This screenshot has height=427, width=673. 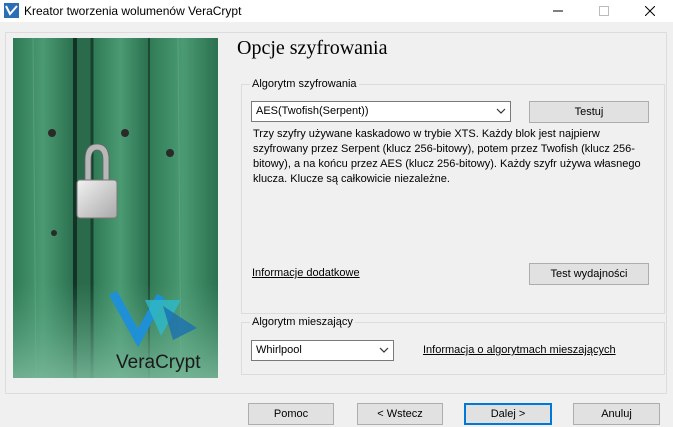 I want to click on title-bar: Kreator tworzenia wolumenów VeraCrypt, so click(x=336, y=11).